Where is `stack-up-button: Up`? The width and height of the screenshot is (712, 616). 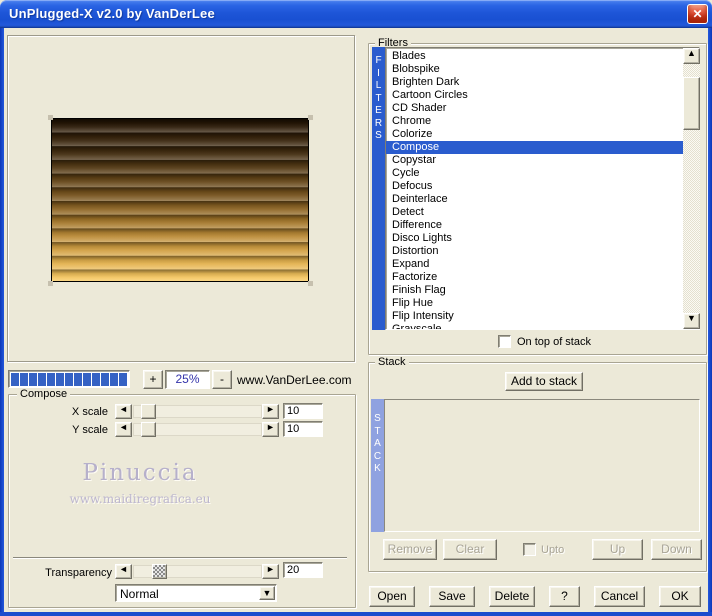
stack-up-button: Up is located at coordinates (617, 549).